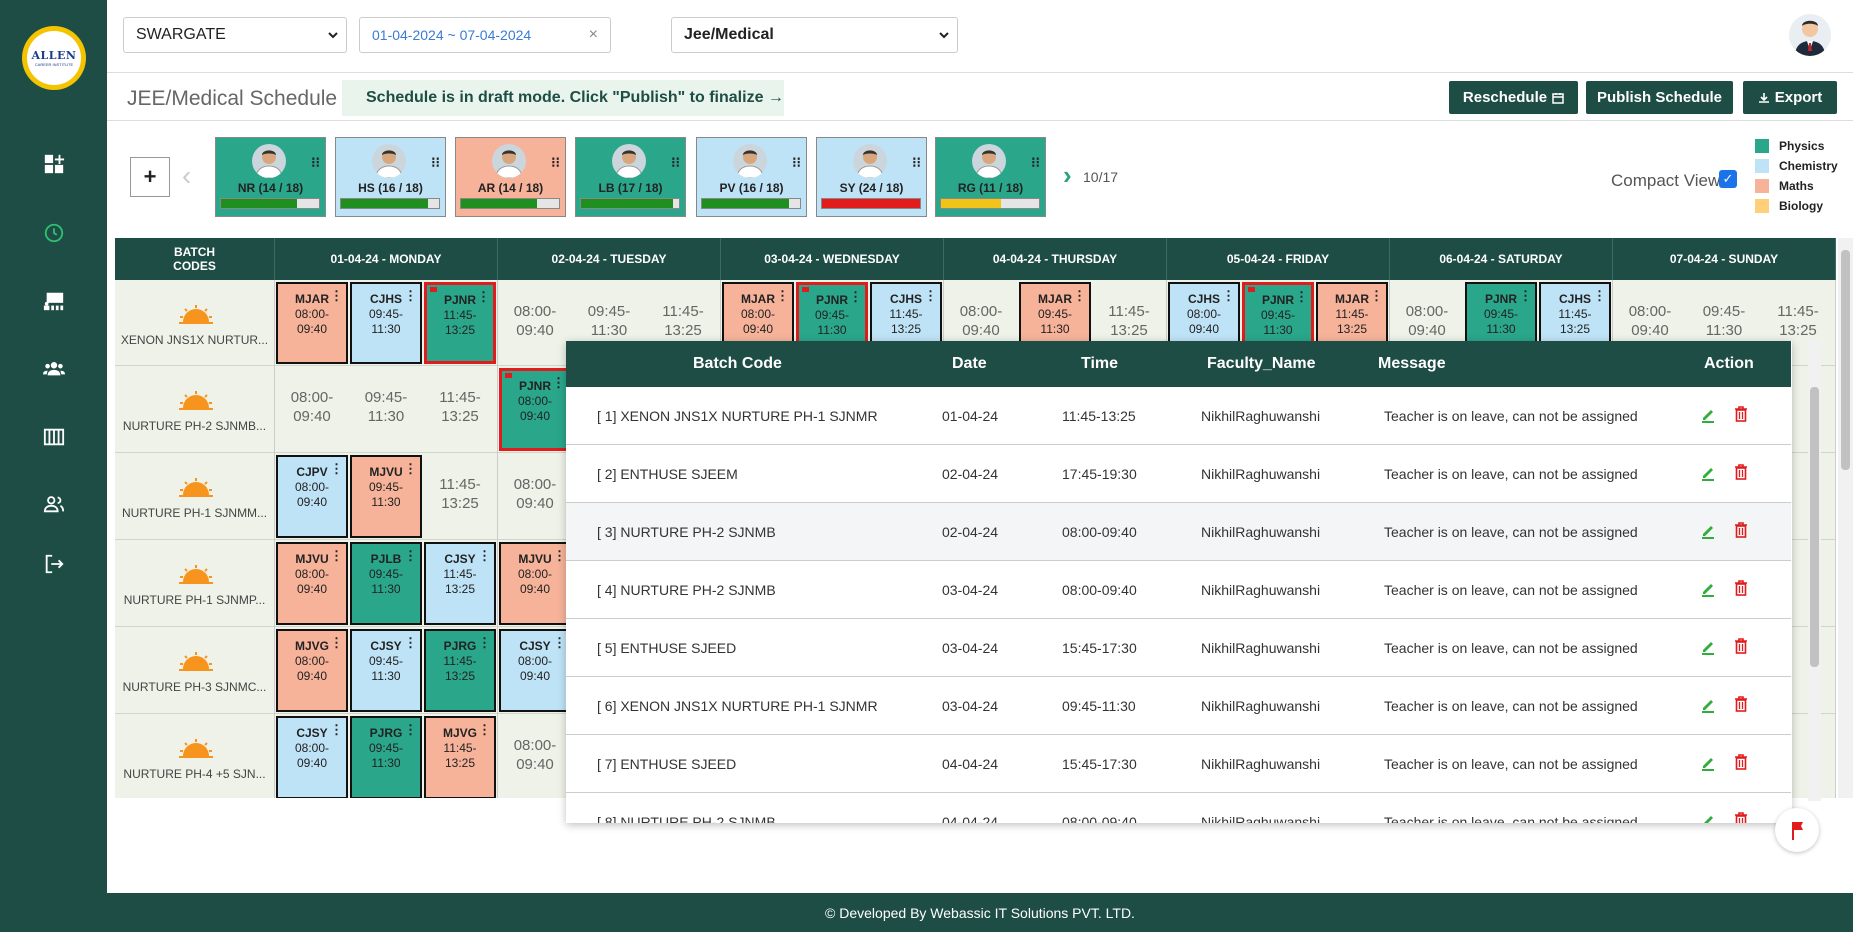  Describe the element at coordinates (1845, 518) in the screenshot. I see `grid-scrollbar` at that location.